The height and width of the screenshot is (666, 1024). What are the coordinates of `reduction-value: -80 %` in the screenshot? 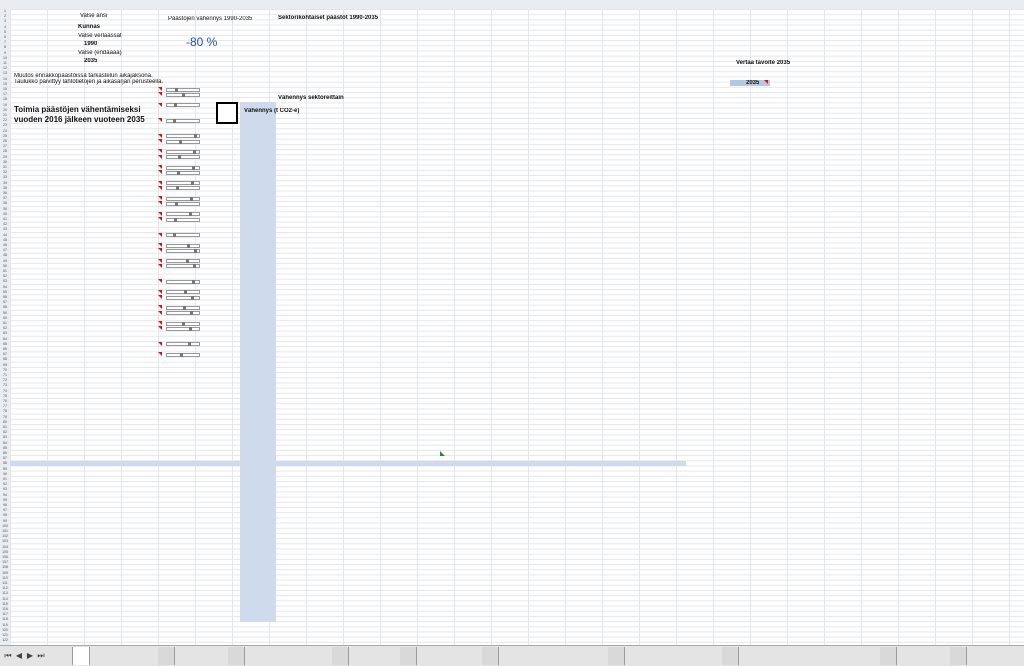 It's located at (201, 42).